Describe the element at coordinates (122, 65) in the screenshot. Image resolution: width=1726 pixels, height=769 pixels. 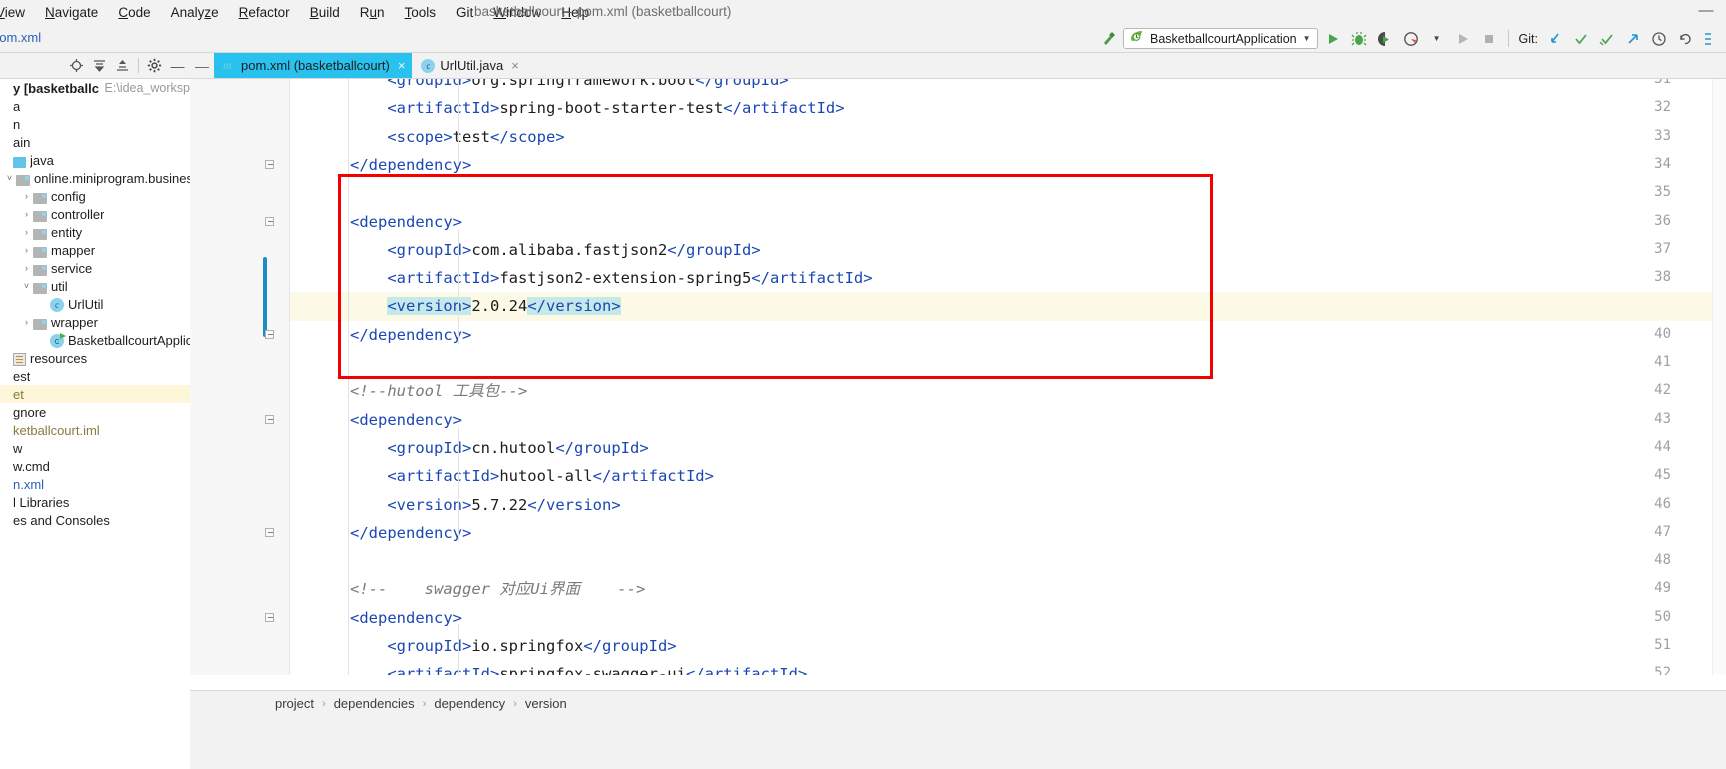
I see `collapse-all-icon` at that location.